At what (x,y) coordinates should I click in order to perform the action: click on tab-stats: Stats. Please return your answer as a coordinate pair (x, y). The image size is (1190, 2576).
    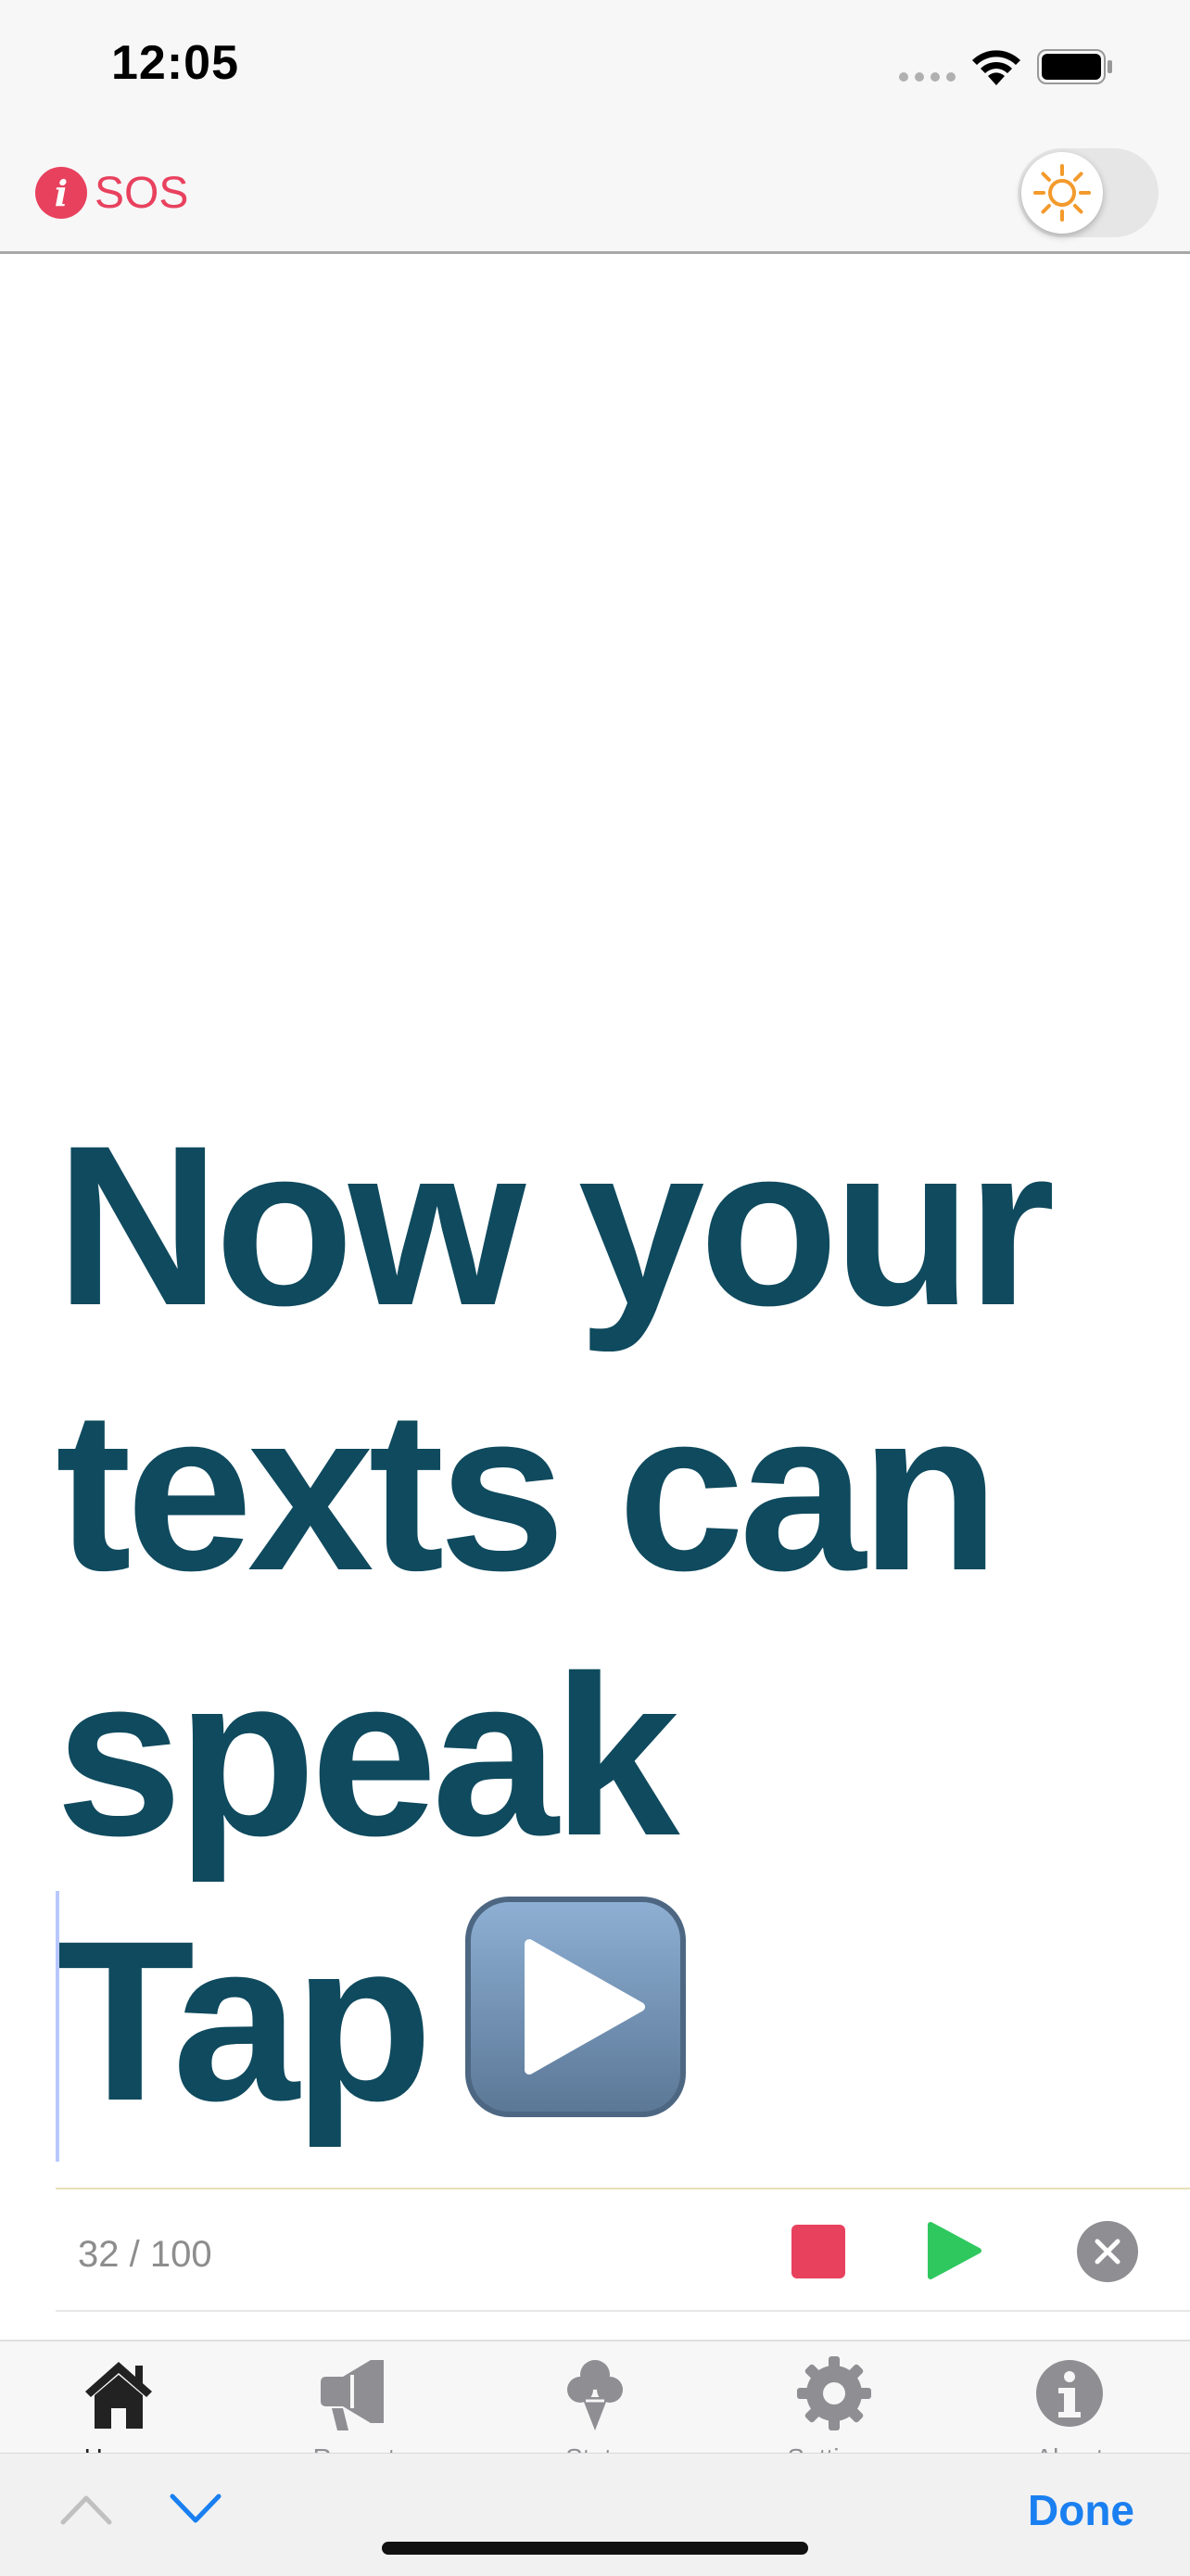
    Looking at the image, I should click on (595, 2404).